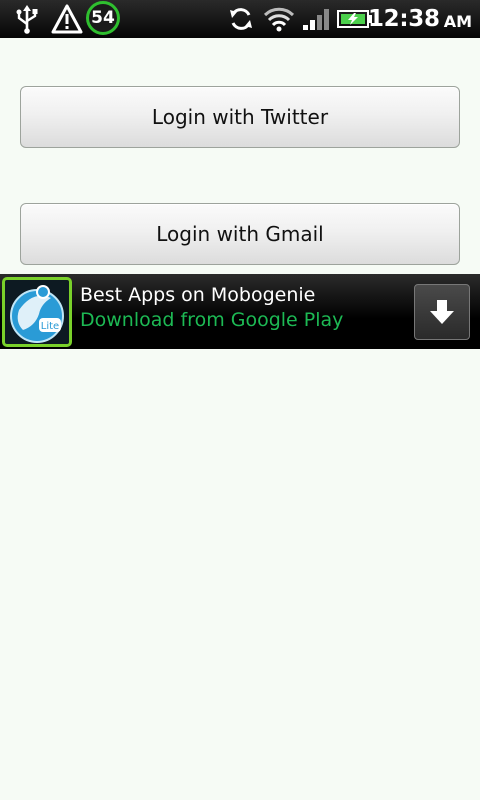  Describe the element at coordinates (37, 312) in the screenshot. I see `mobogenie-lite-logo: Lite` at that location.